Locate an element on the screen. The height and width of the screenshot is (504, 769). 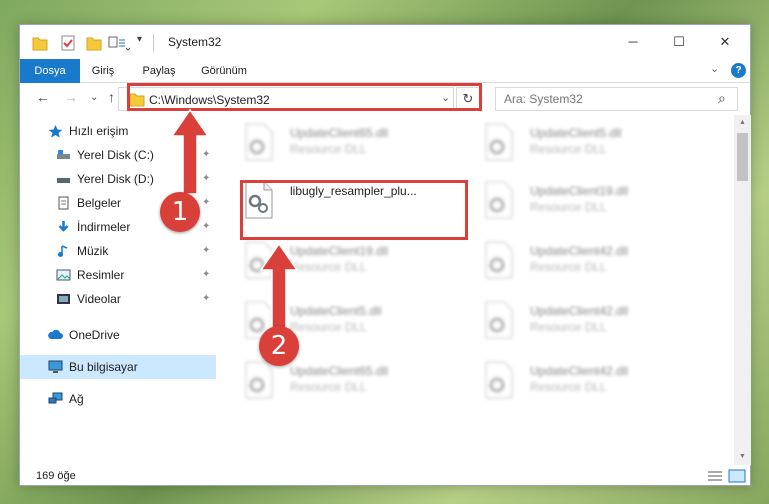
large-icons-view-icon is located at coordinates (737, 476).